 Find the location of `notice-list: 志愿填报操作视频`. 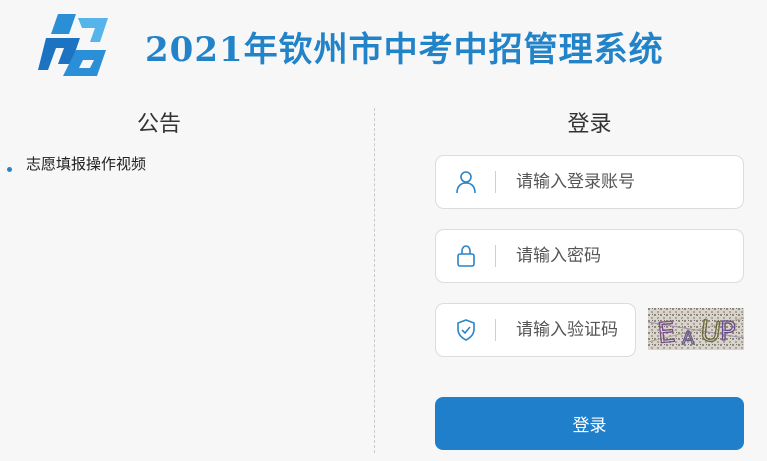

notice-list: 志愿填报操作视频 is located at coordinates (180, 164).